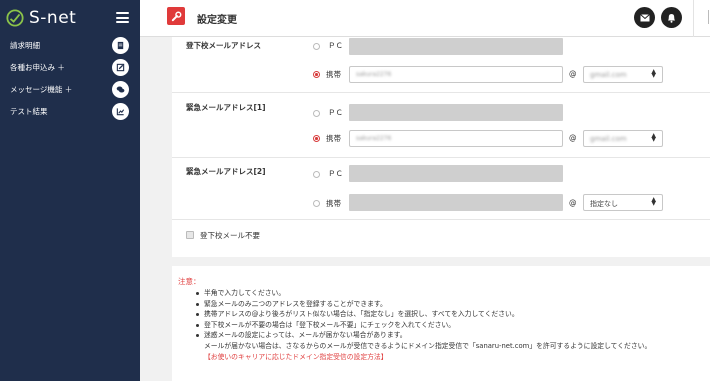  I want to click on sidebar-item-label: メッセージ機能 ＋, so click(41, 89).